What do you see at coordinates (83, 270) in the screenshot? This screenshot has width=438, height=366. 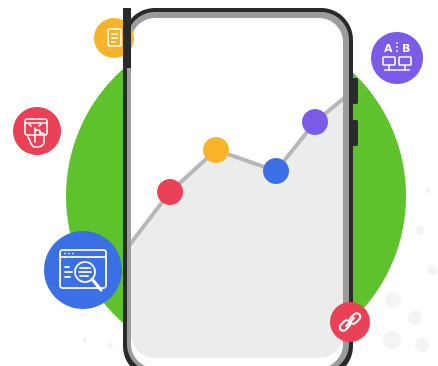 I see `search-badge` at bounding box center [83, 270].